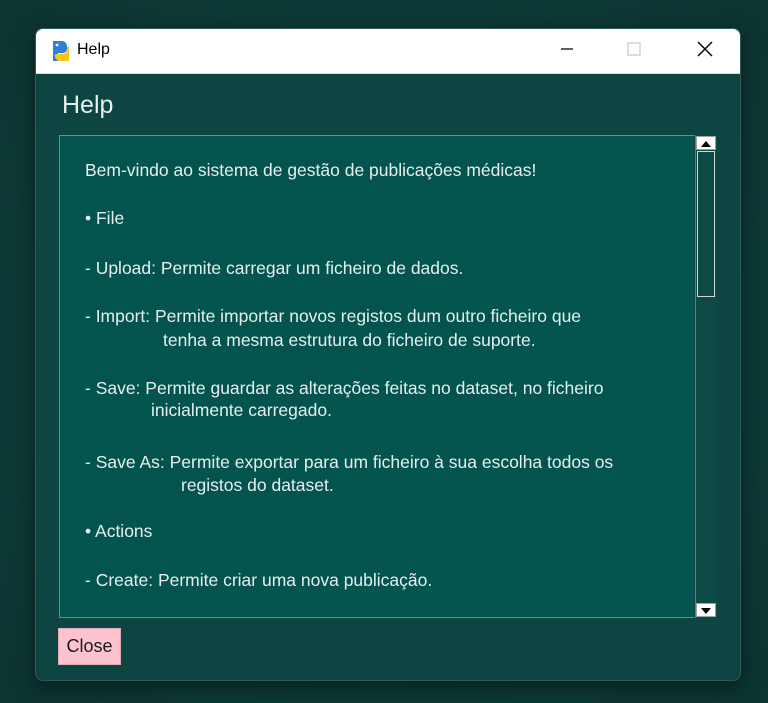  What do you see at coordinates (119, 531) in the screenshot?
I see `help-line-actions-section: • Actions` at bounding box center [119, 531].